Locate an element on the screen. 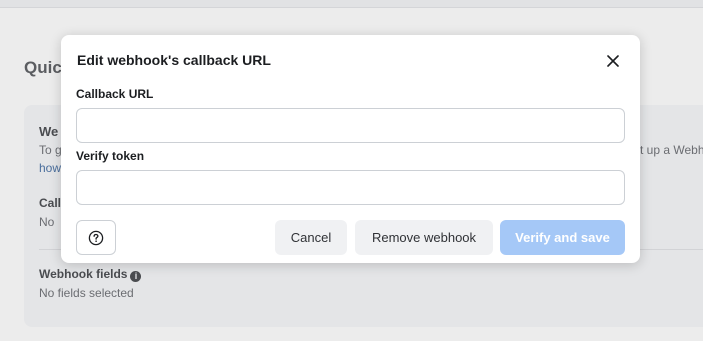  background-card-text-right: t up a Webh is located at coordinates (671, 150).